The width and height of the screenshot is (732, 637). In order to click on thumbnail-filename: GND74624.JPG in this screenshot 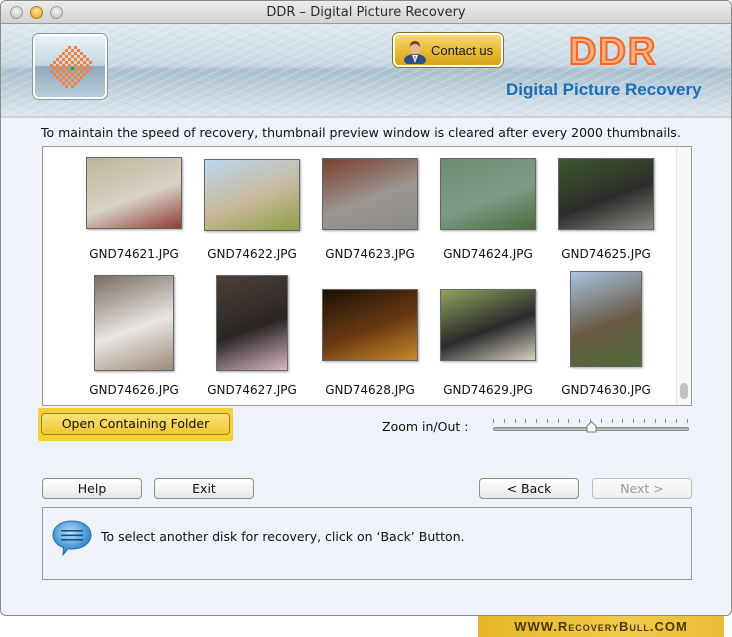, I will do `click(488, 254)`.